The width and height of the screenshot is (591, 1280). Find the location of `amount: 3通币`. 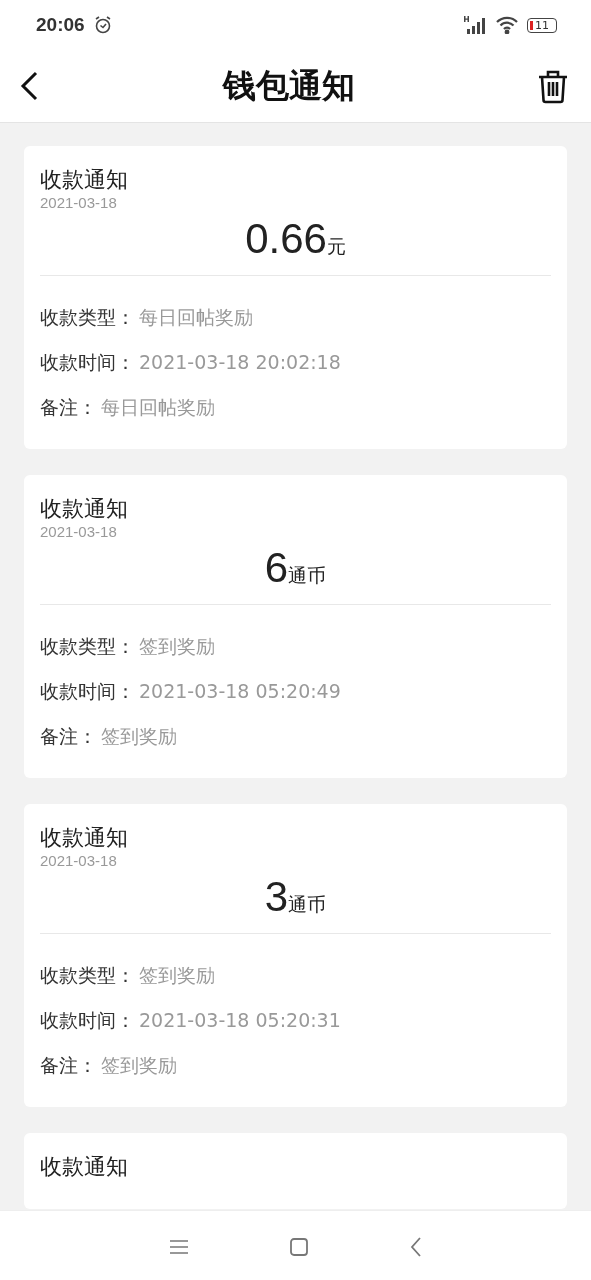

amount: 3通币 is located at coordinates (295, 903).